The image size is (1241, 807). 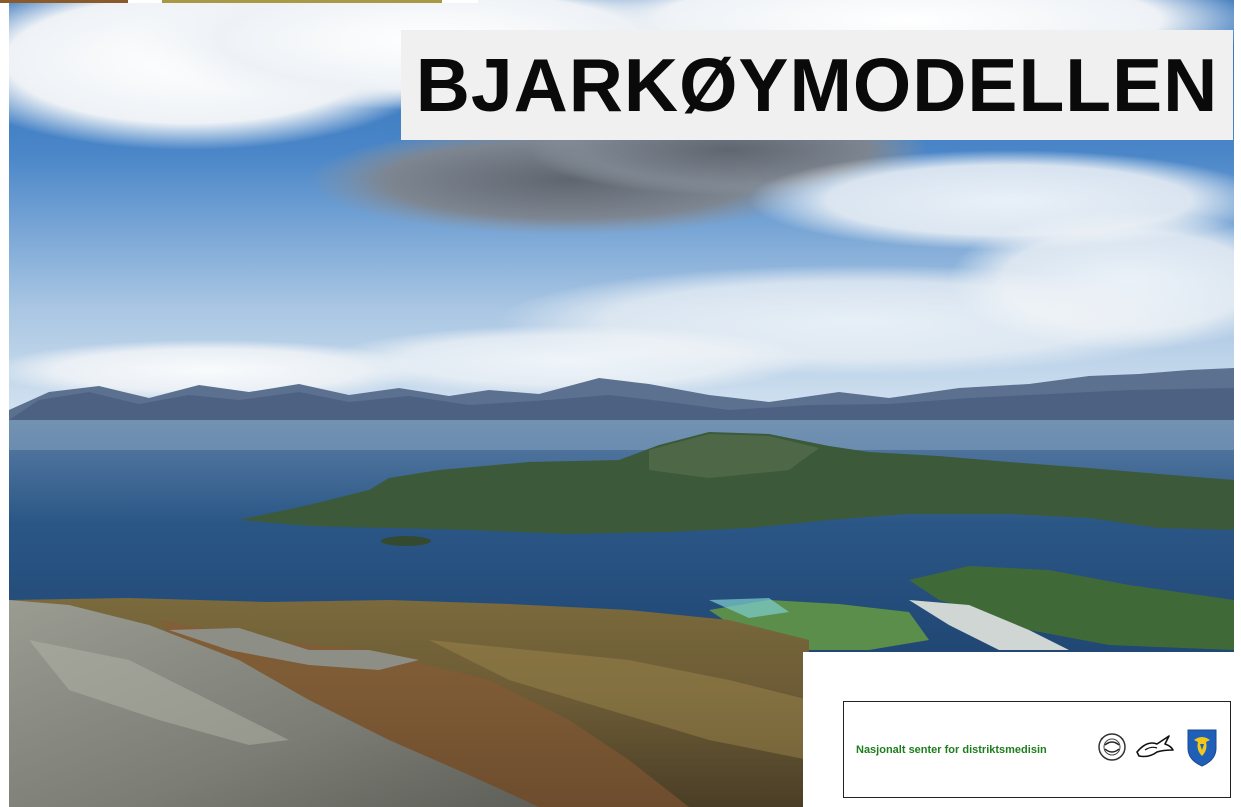 I want to click on coat-of-arms-icon, so click(x=1202, y=748).